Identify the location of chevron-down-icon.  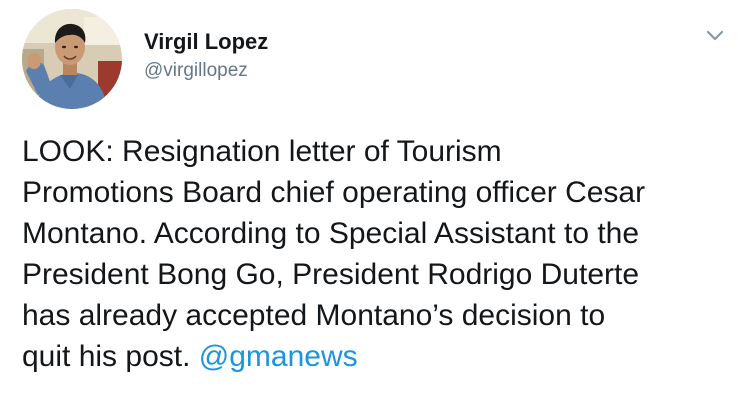
(715, 35).